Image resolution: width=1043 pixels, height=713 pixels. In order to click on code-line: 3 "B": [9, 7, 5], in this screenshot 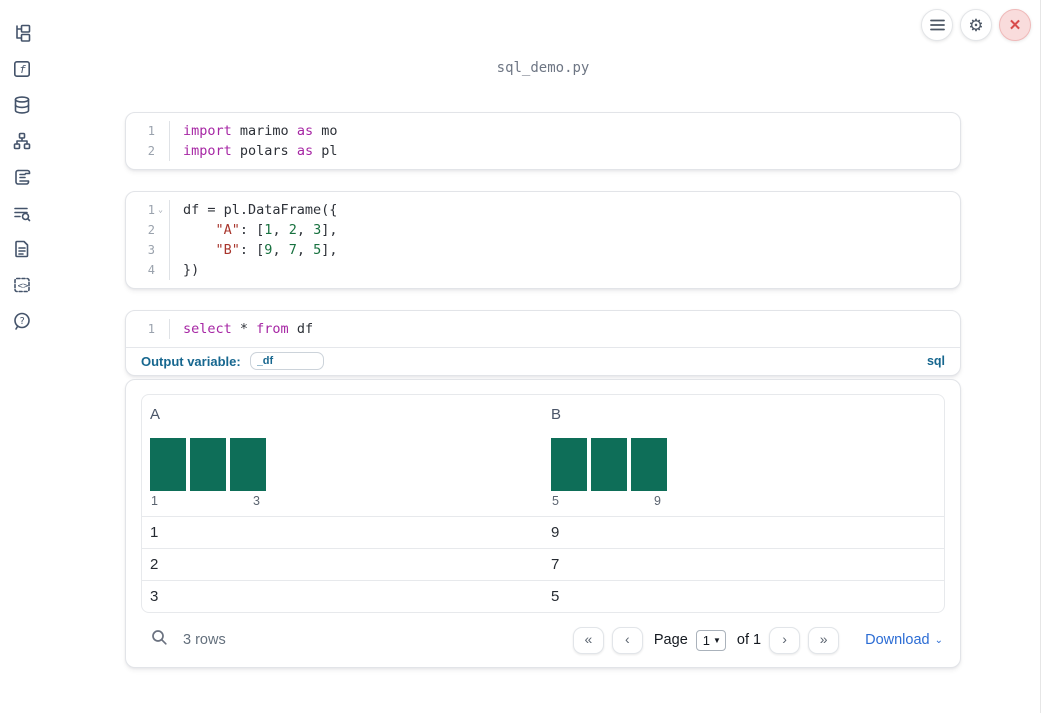, I will do `click(543, 250)`.